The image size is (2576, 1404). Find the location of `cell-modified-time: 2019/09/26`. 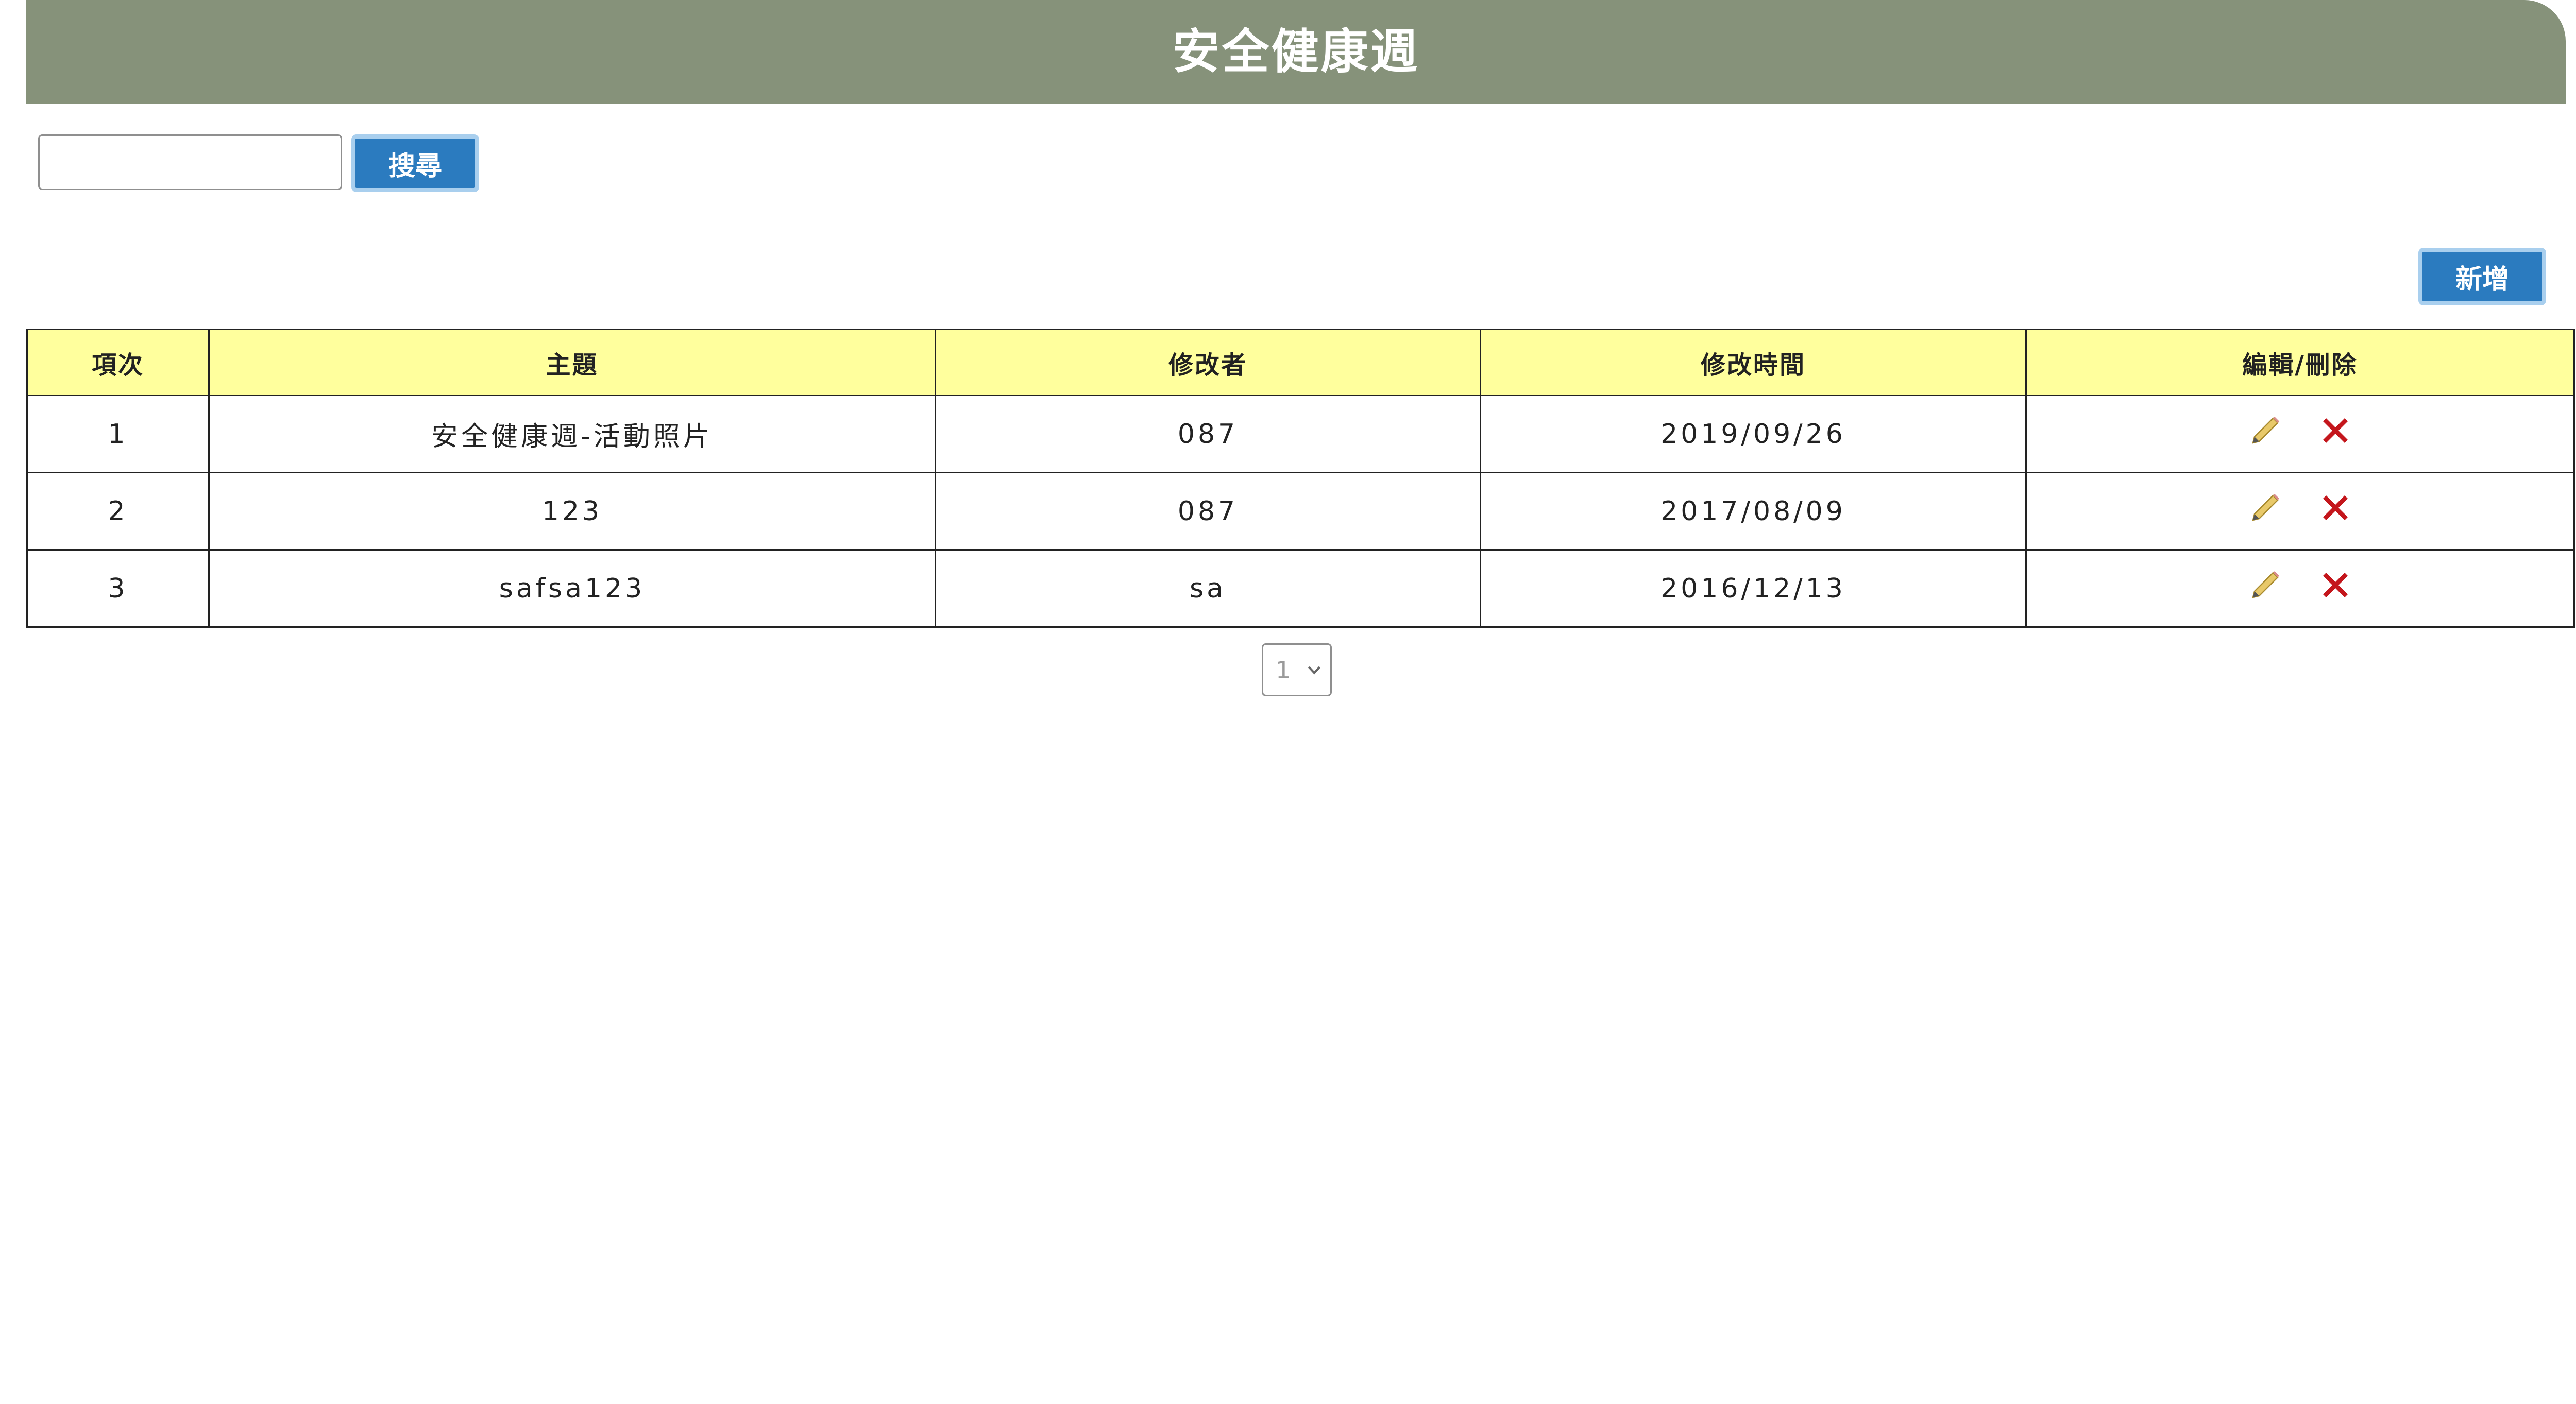

cell-modified-time: 2019/09/26 is located at coordinates (1754, 434).